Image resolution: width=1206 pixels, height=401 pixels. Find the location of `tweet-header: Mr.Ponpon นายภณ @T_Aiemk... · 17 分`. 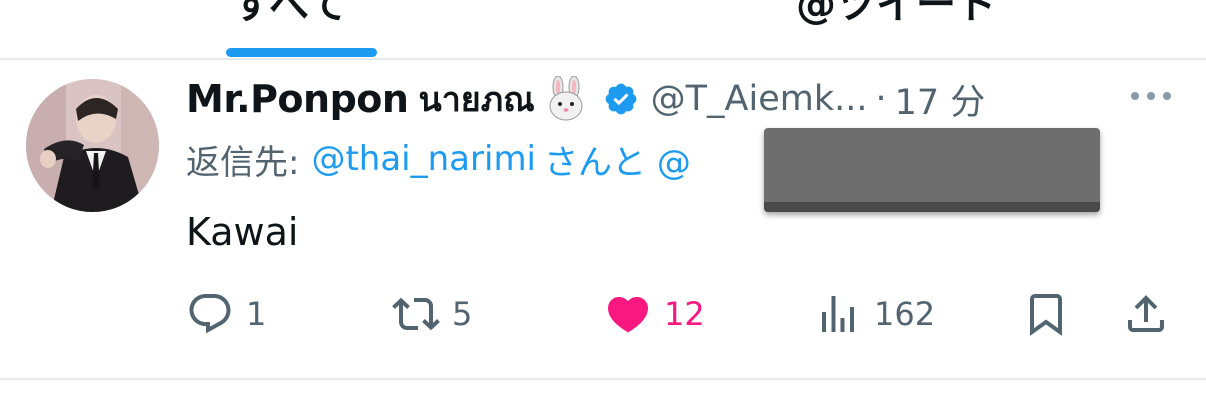

tweet-header: Mr.Ponpon นายภณ @T_Aiemk... · 17 分 is located at coordinates (585, 99).